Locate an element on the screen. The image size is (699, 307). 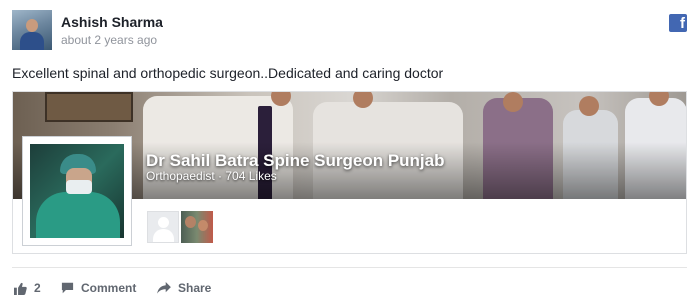
comment-button: Comment is located at coordinates (98, 288).